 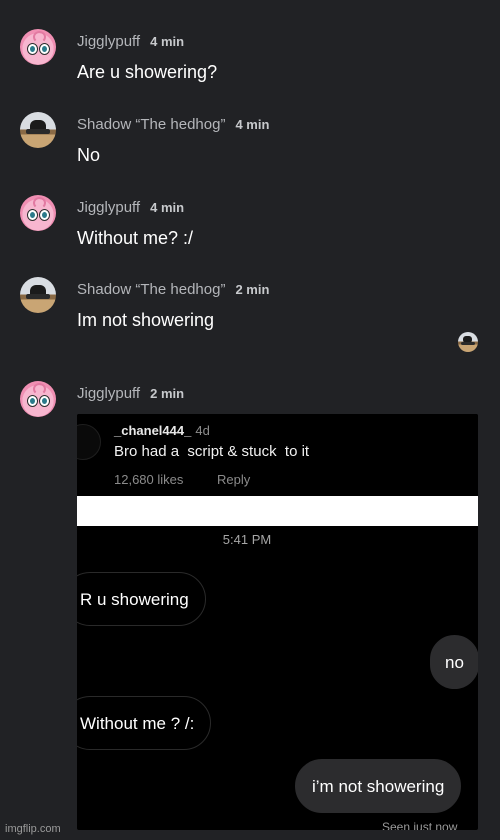 I want to click on embedded-bubble-sent: i’m not showering, so click(x=378, y=786).